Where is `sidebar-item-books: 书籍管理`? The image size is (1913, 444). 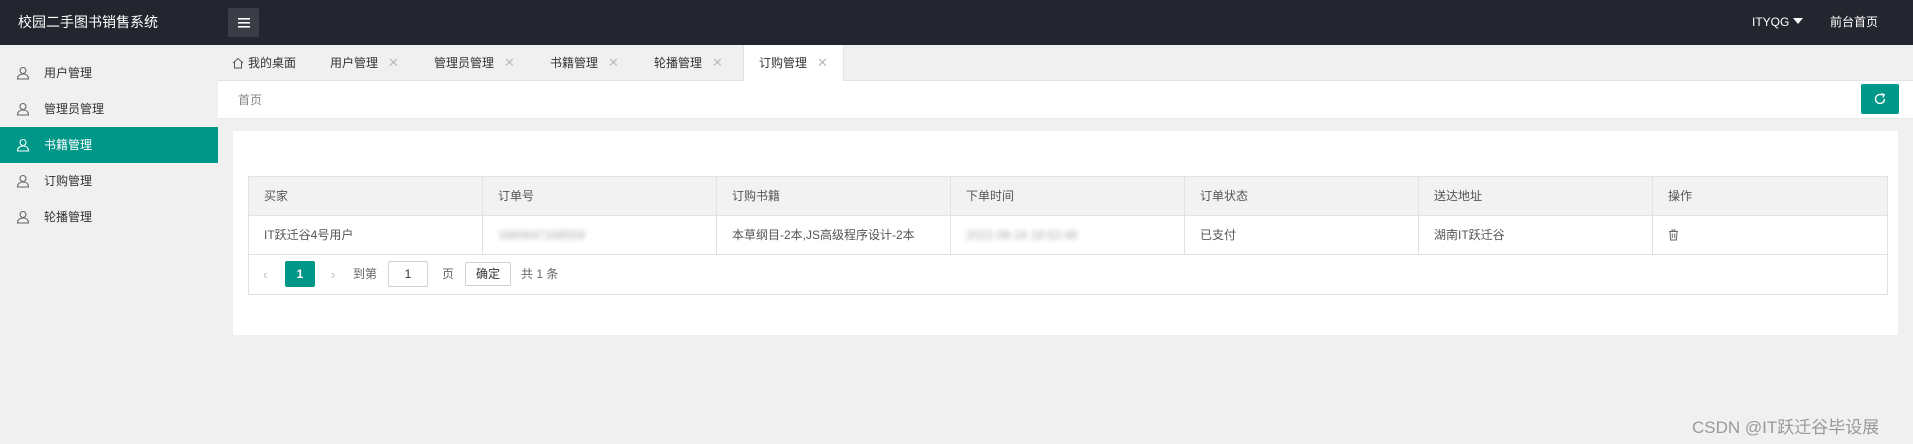 sidebar-item-books: 书籍管理 is located at coordinates (109, 145).